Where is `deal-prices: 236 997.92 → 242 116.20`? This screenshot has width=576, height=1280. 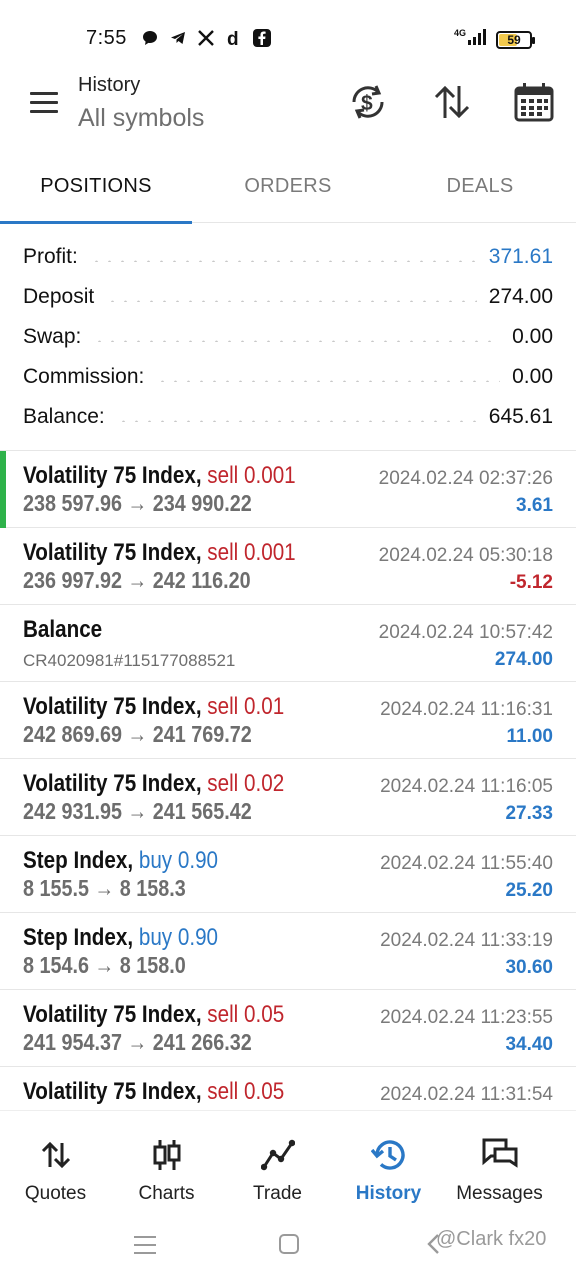 deal-prices: 236 997.92 → 242 116.20 is located at coordinates (137, 580).